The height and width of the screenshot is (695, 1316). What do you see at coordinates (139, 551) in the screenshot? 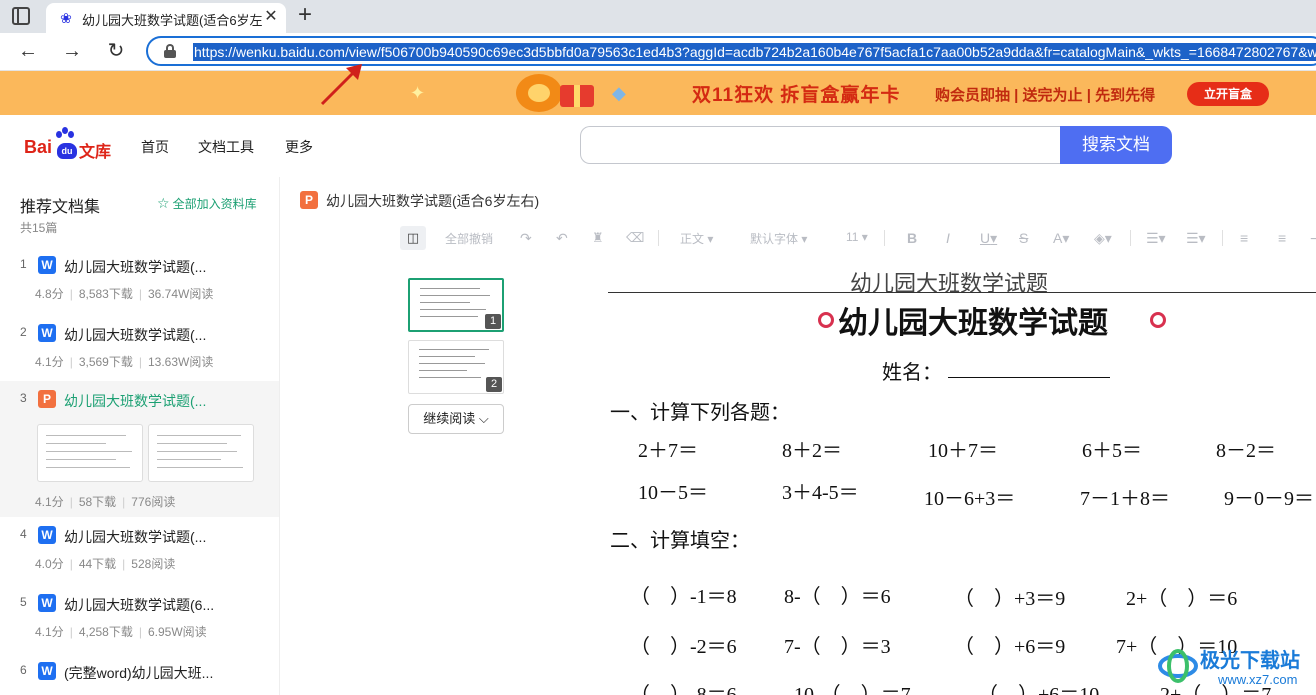
I see `list-item: 4 W 幼儿园大班数学试题(... 4.0分 | 44下载 | 528阅读` at bounding box center [139, 551].